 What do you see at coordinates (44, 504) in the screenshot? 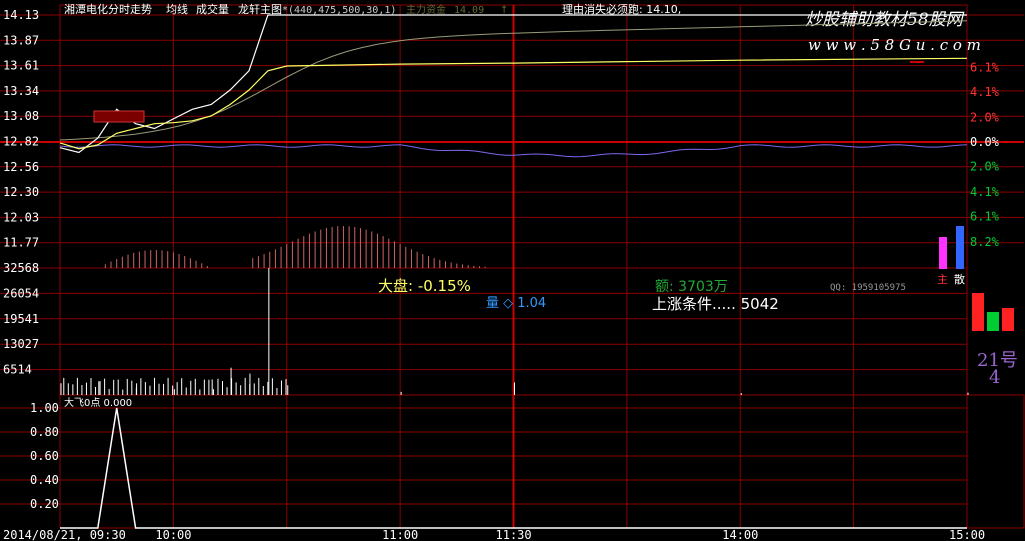
I see `sub-tick-label: 0.20` at bounding box center [44, 504].